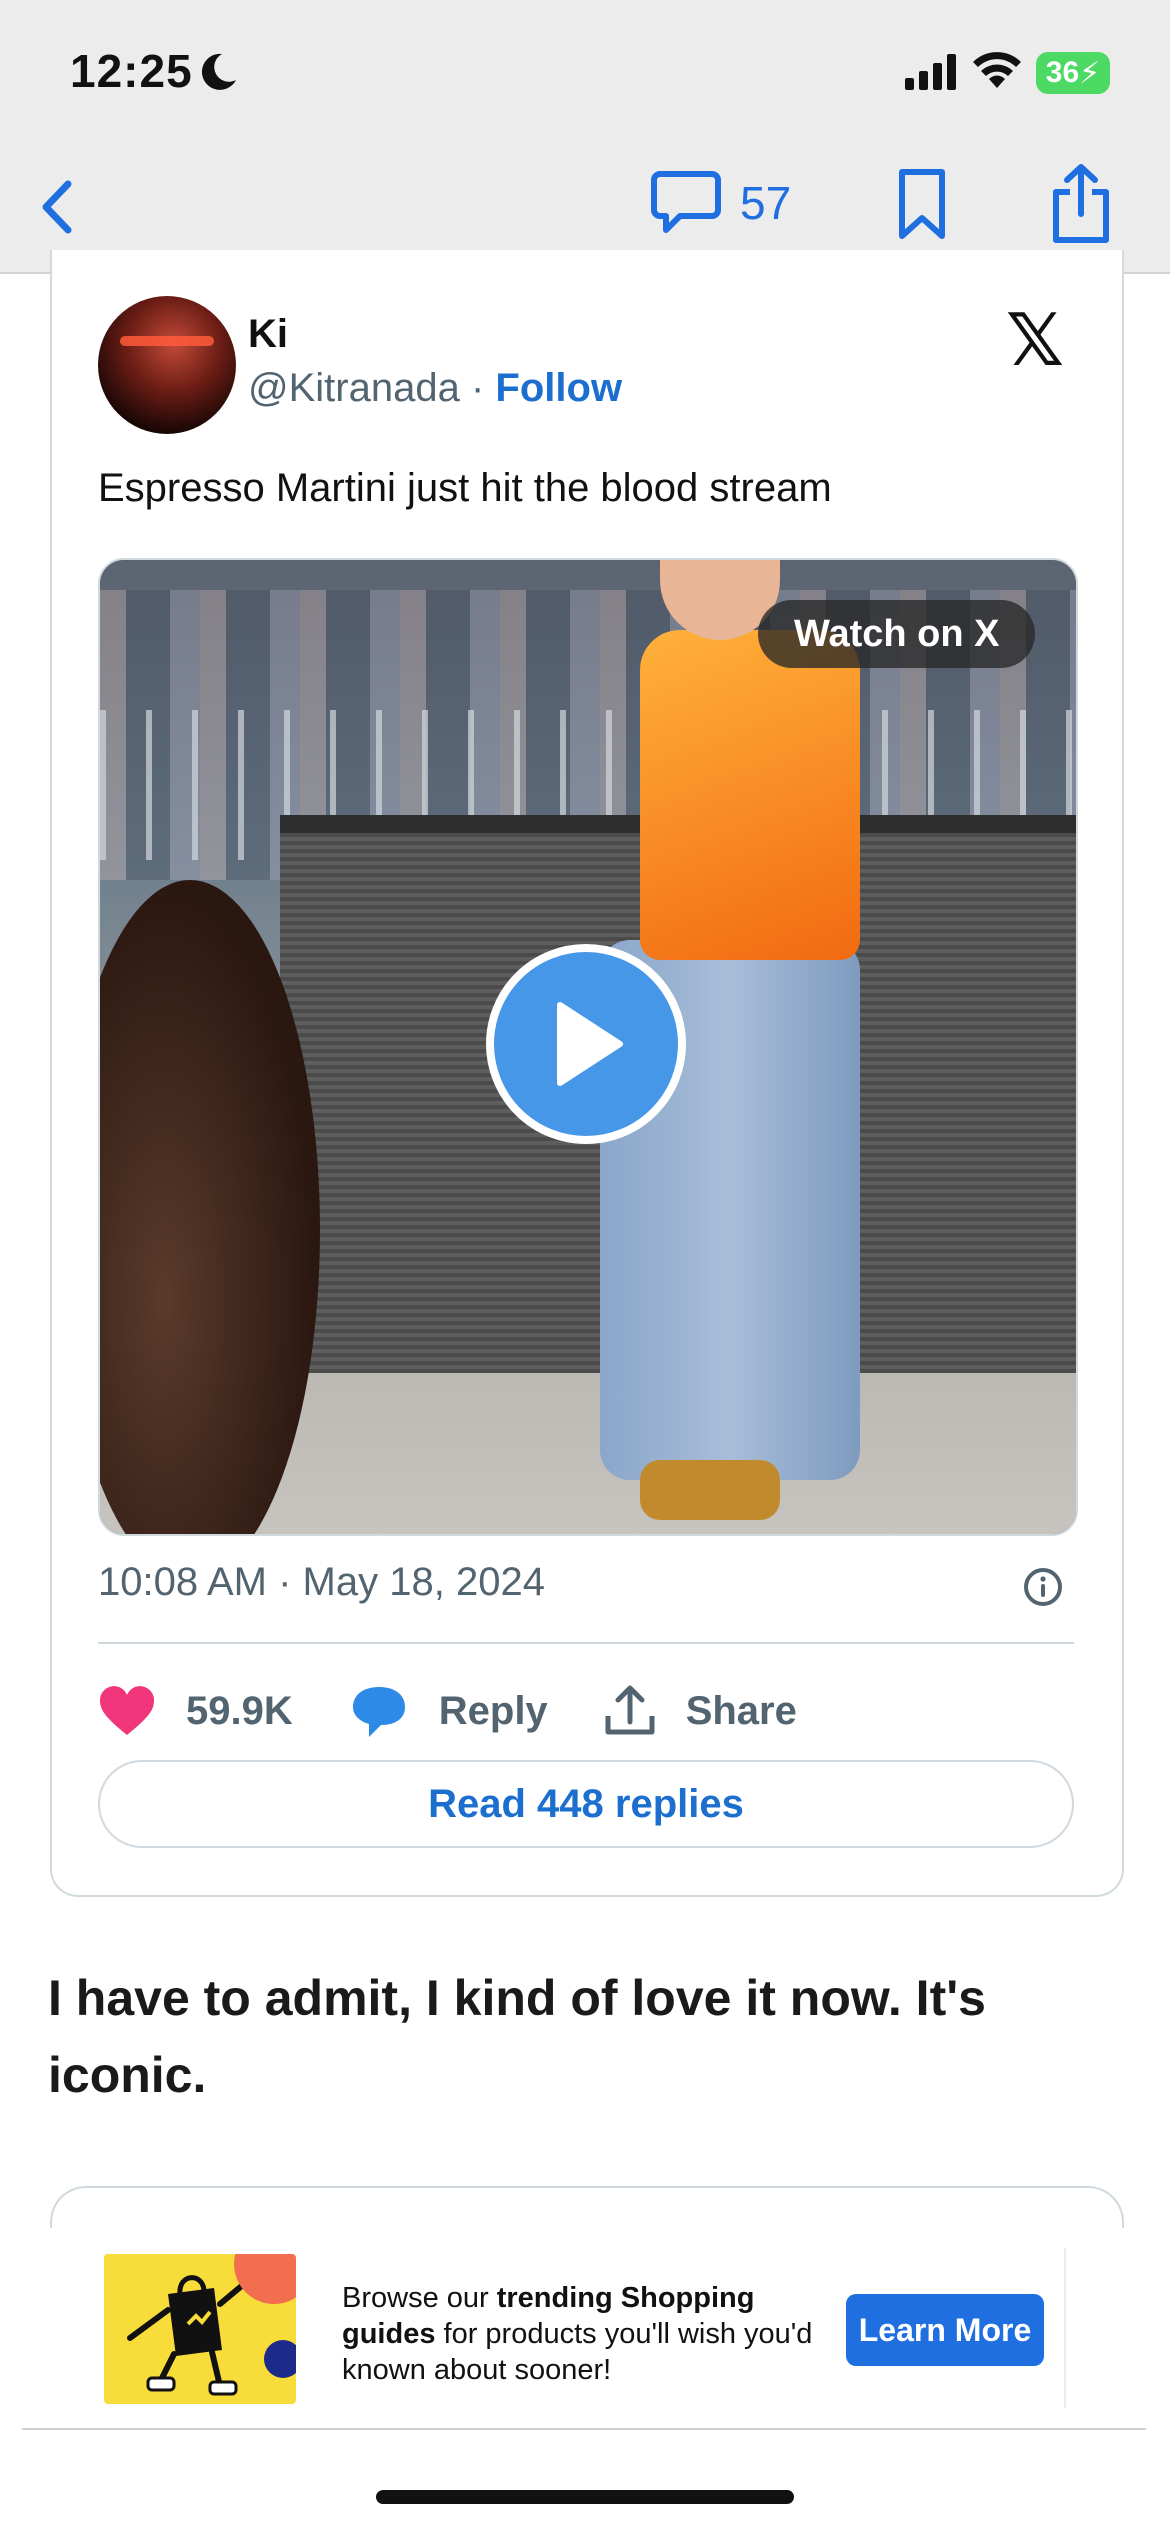 The image size is (1170, 2532). I want to click on moon-icon, so click(218, 71).